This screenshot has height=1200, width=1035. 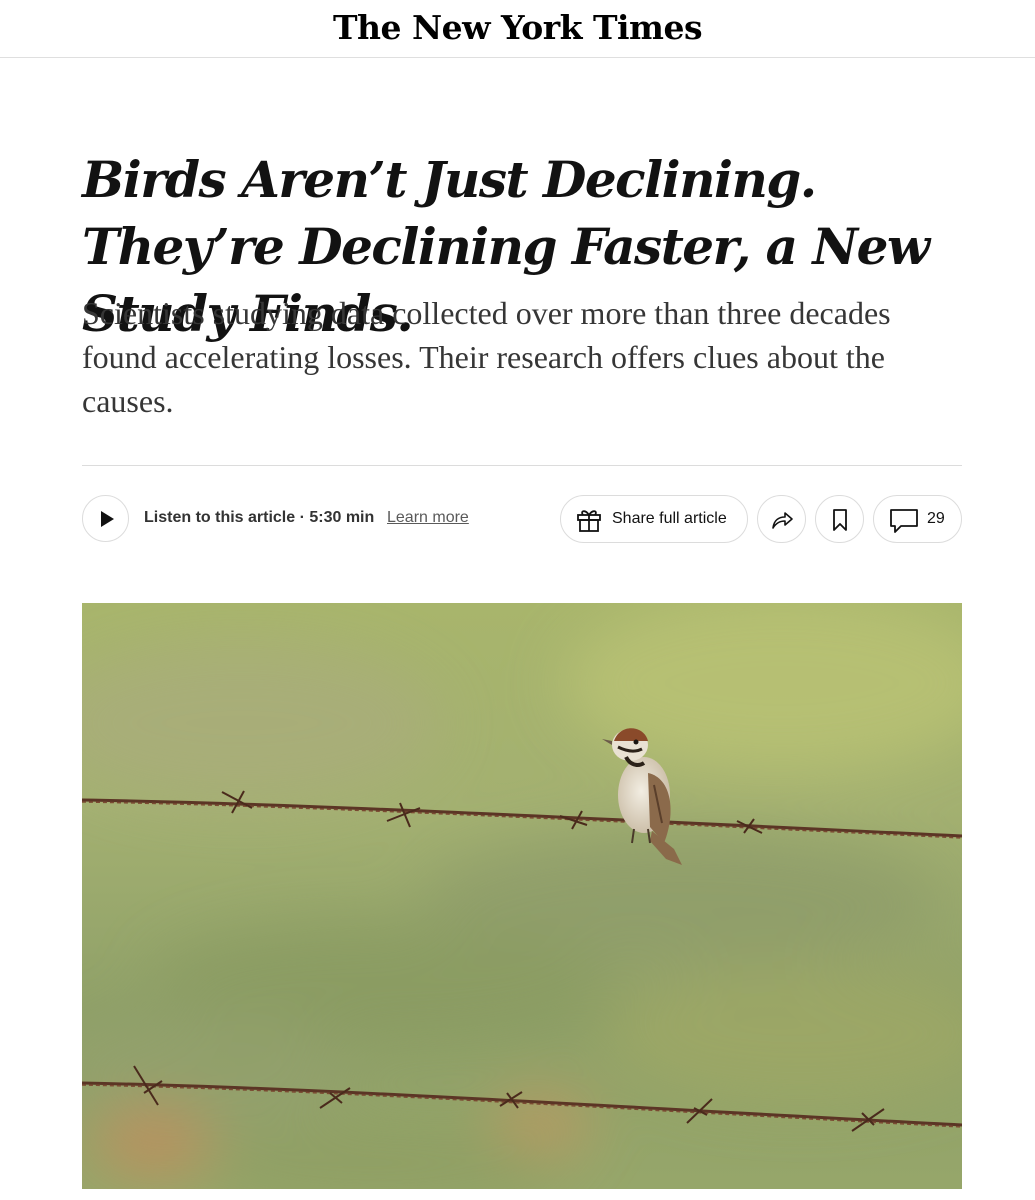 What do you see at coordinates (259, 518) in the screenshot?
I see `listen-label: Listen to this article · 5:30 min` at bounding box center [259, 518].